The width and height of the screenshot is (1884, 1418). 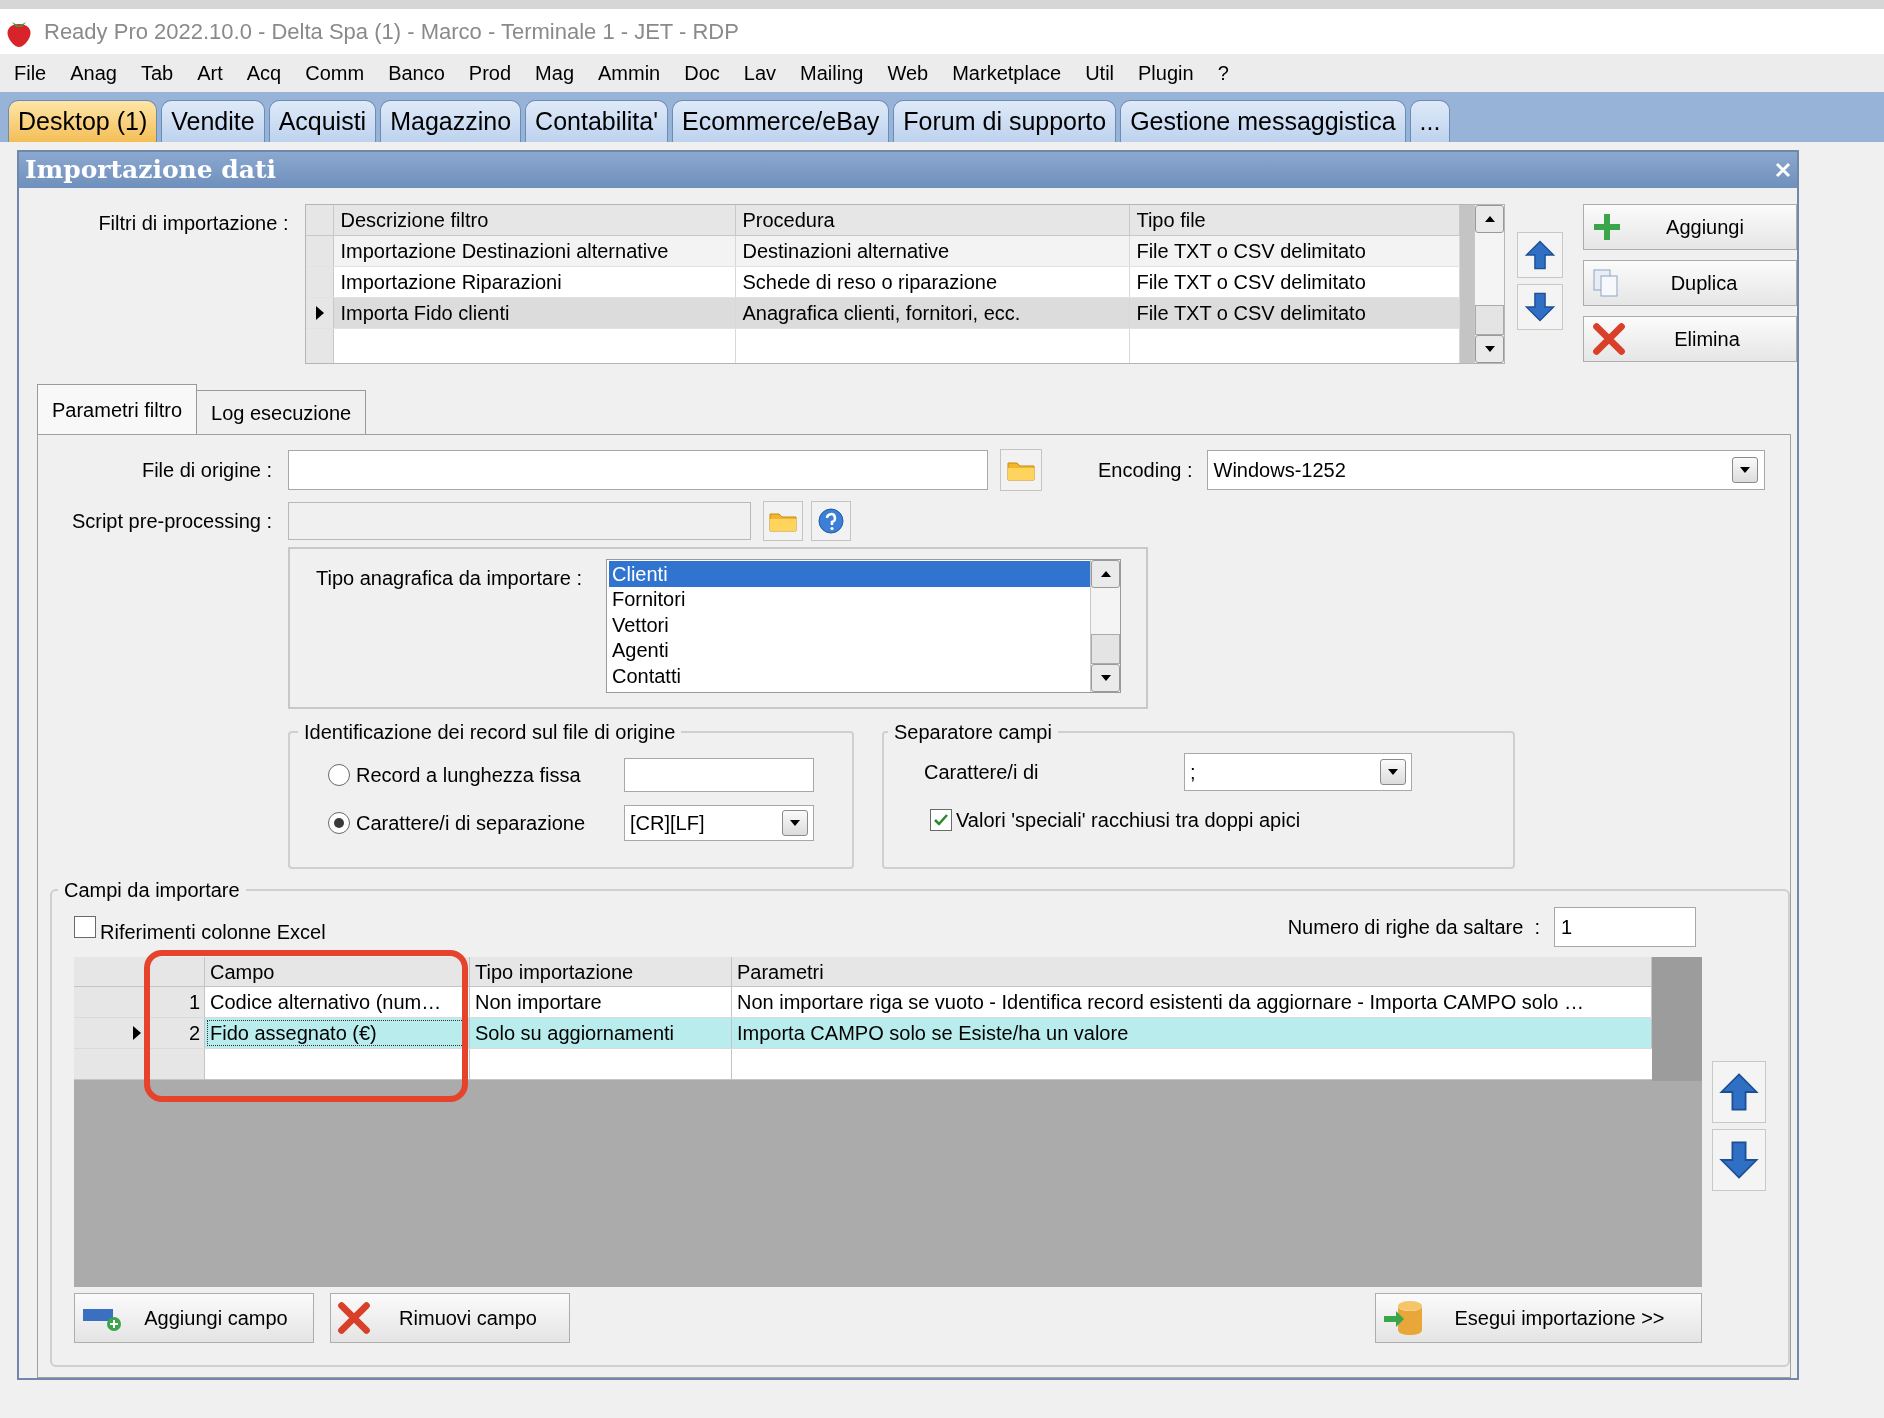 What do you see at coordinates (1099, 73) in the screenshot?
I see `menu-item: Util` at bounding box center [1099, 73].